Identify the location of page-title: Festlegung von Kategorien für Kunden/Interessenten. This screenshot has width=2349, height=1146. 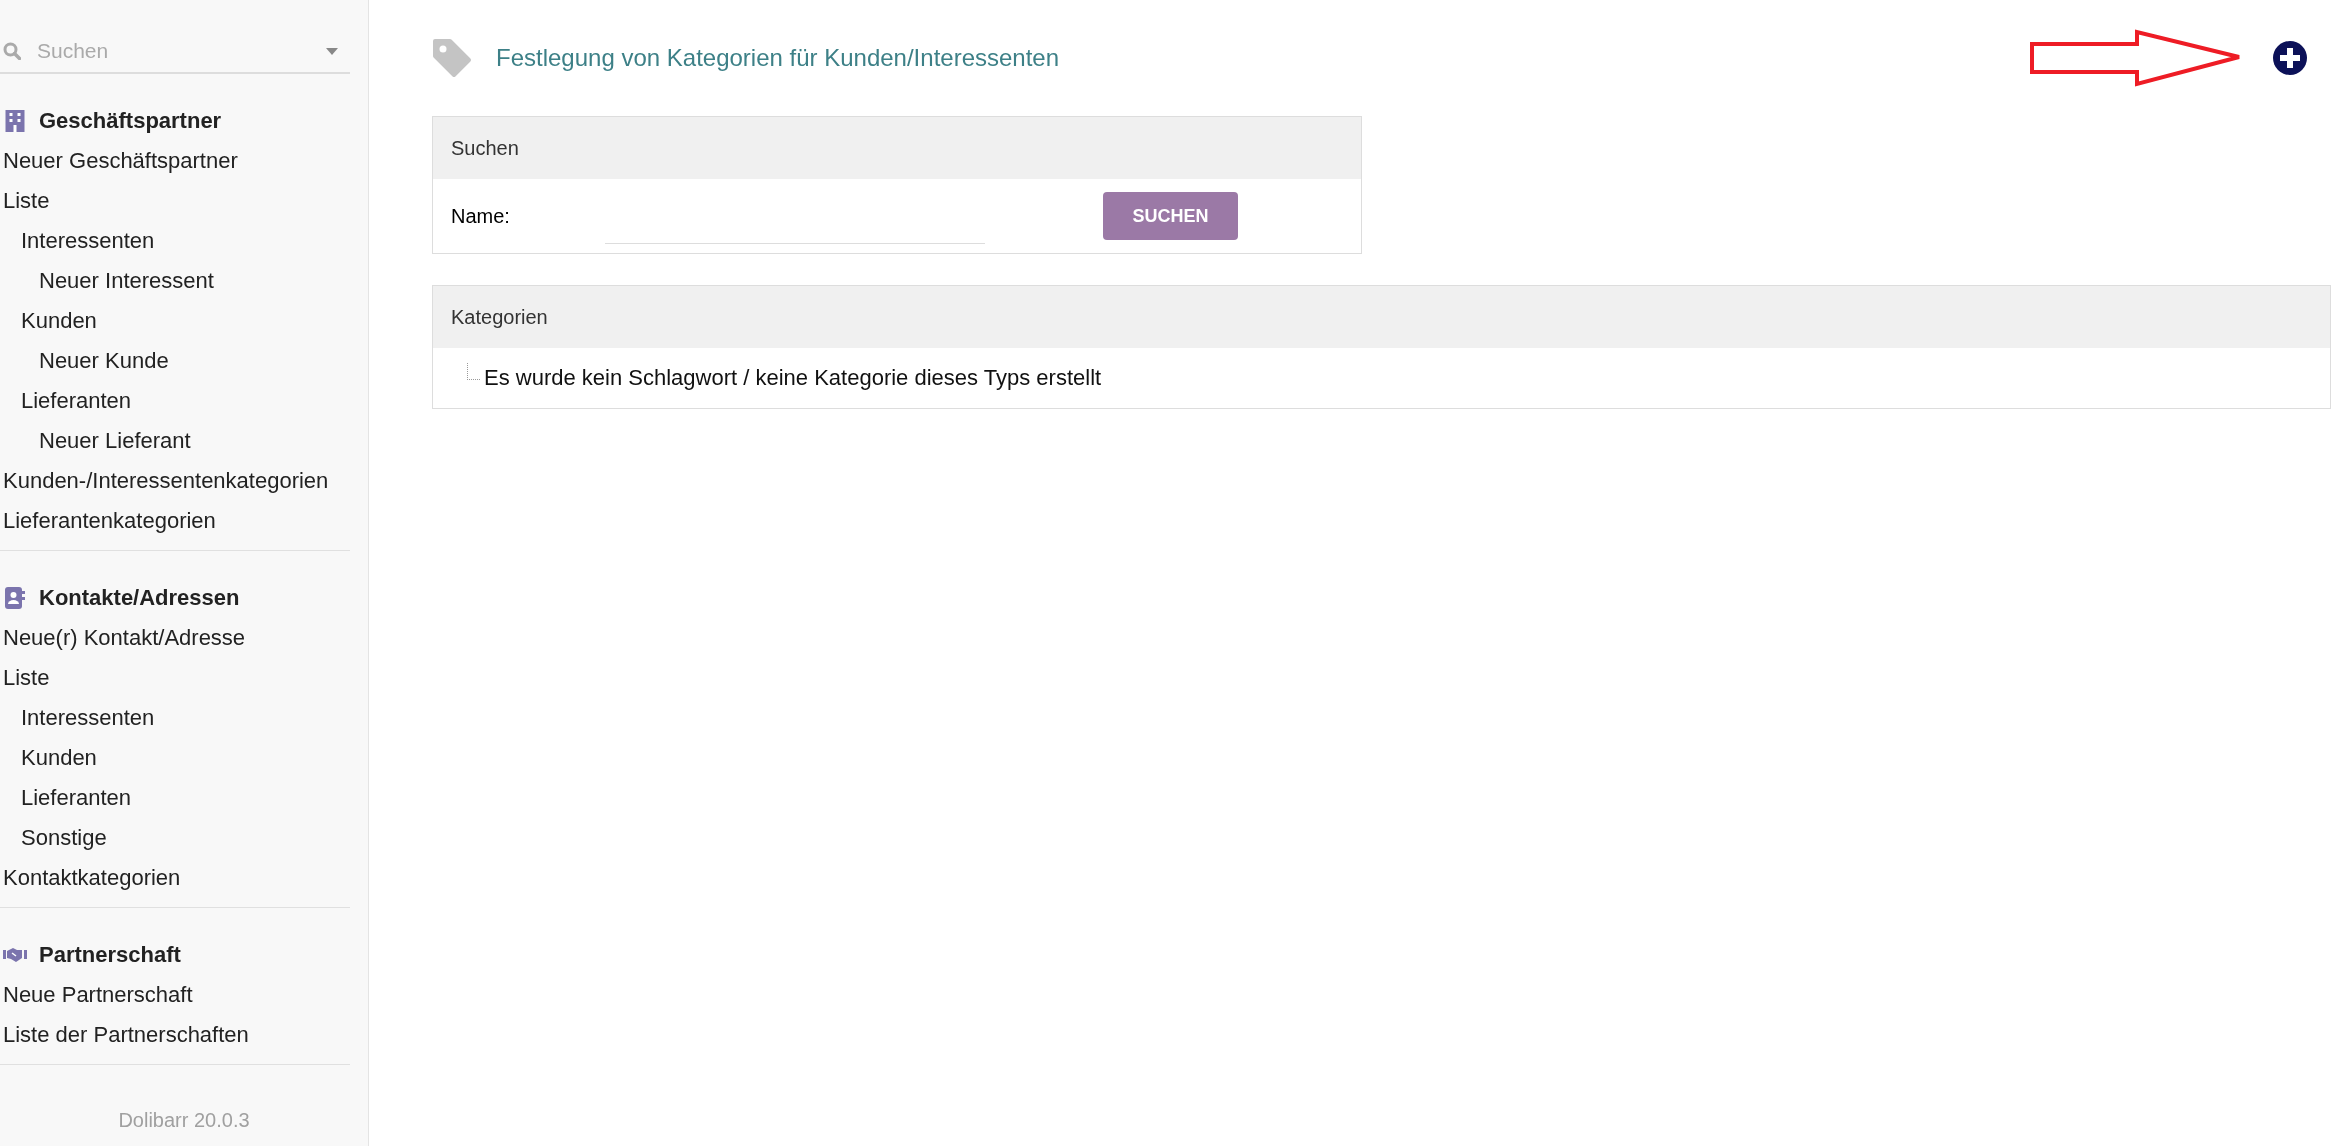
(778, 58).